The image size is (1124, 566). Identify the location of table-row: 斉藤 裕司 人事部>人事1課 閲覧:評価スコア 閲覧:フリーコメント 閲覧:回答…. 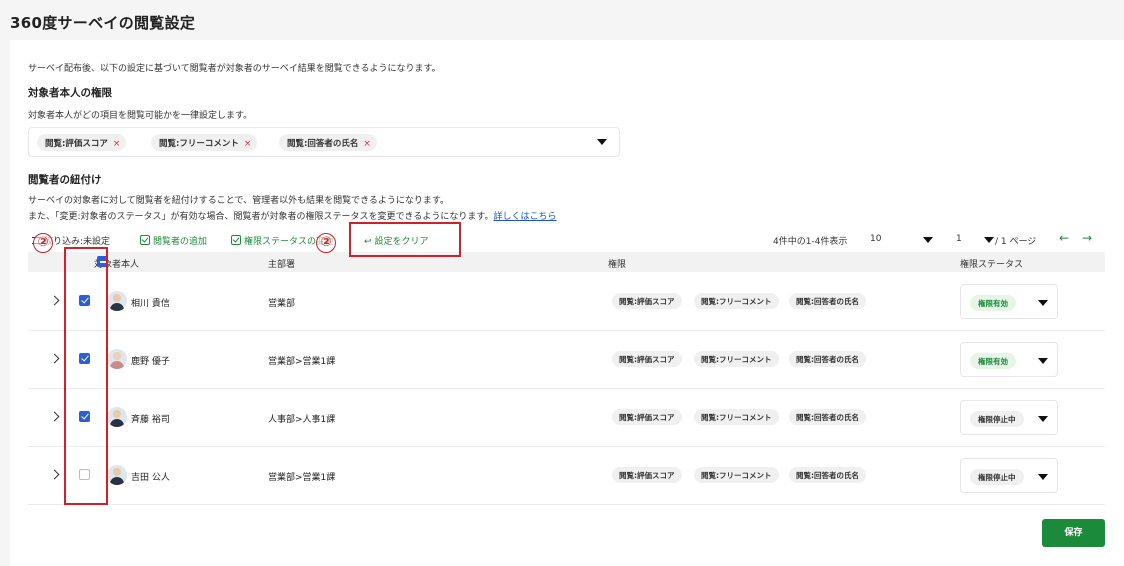
(566, 418).